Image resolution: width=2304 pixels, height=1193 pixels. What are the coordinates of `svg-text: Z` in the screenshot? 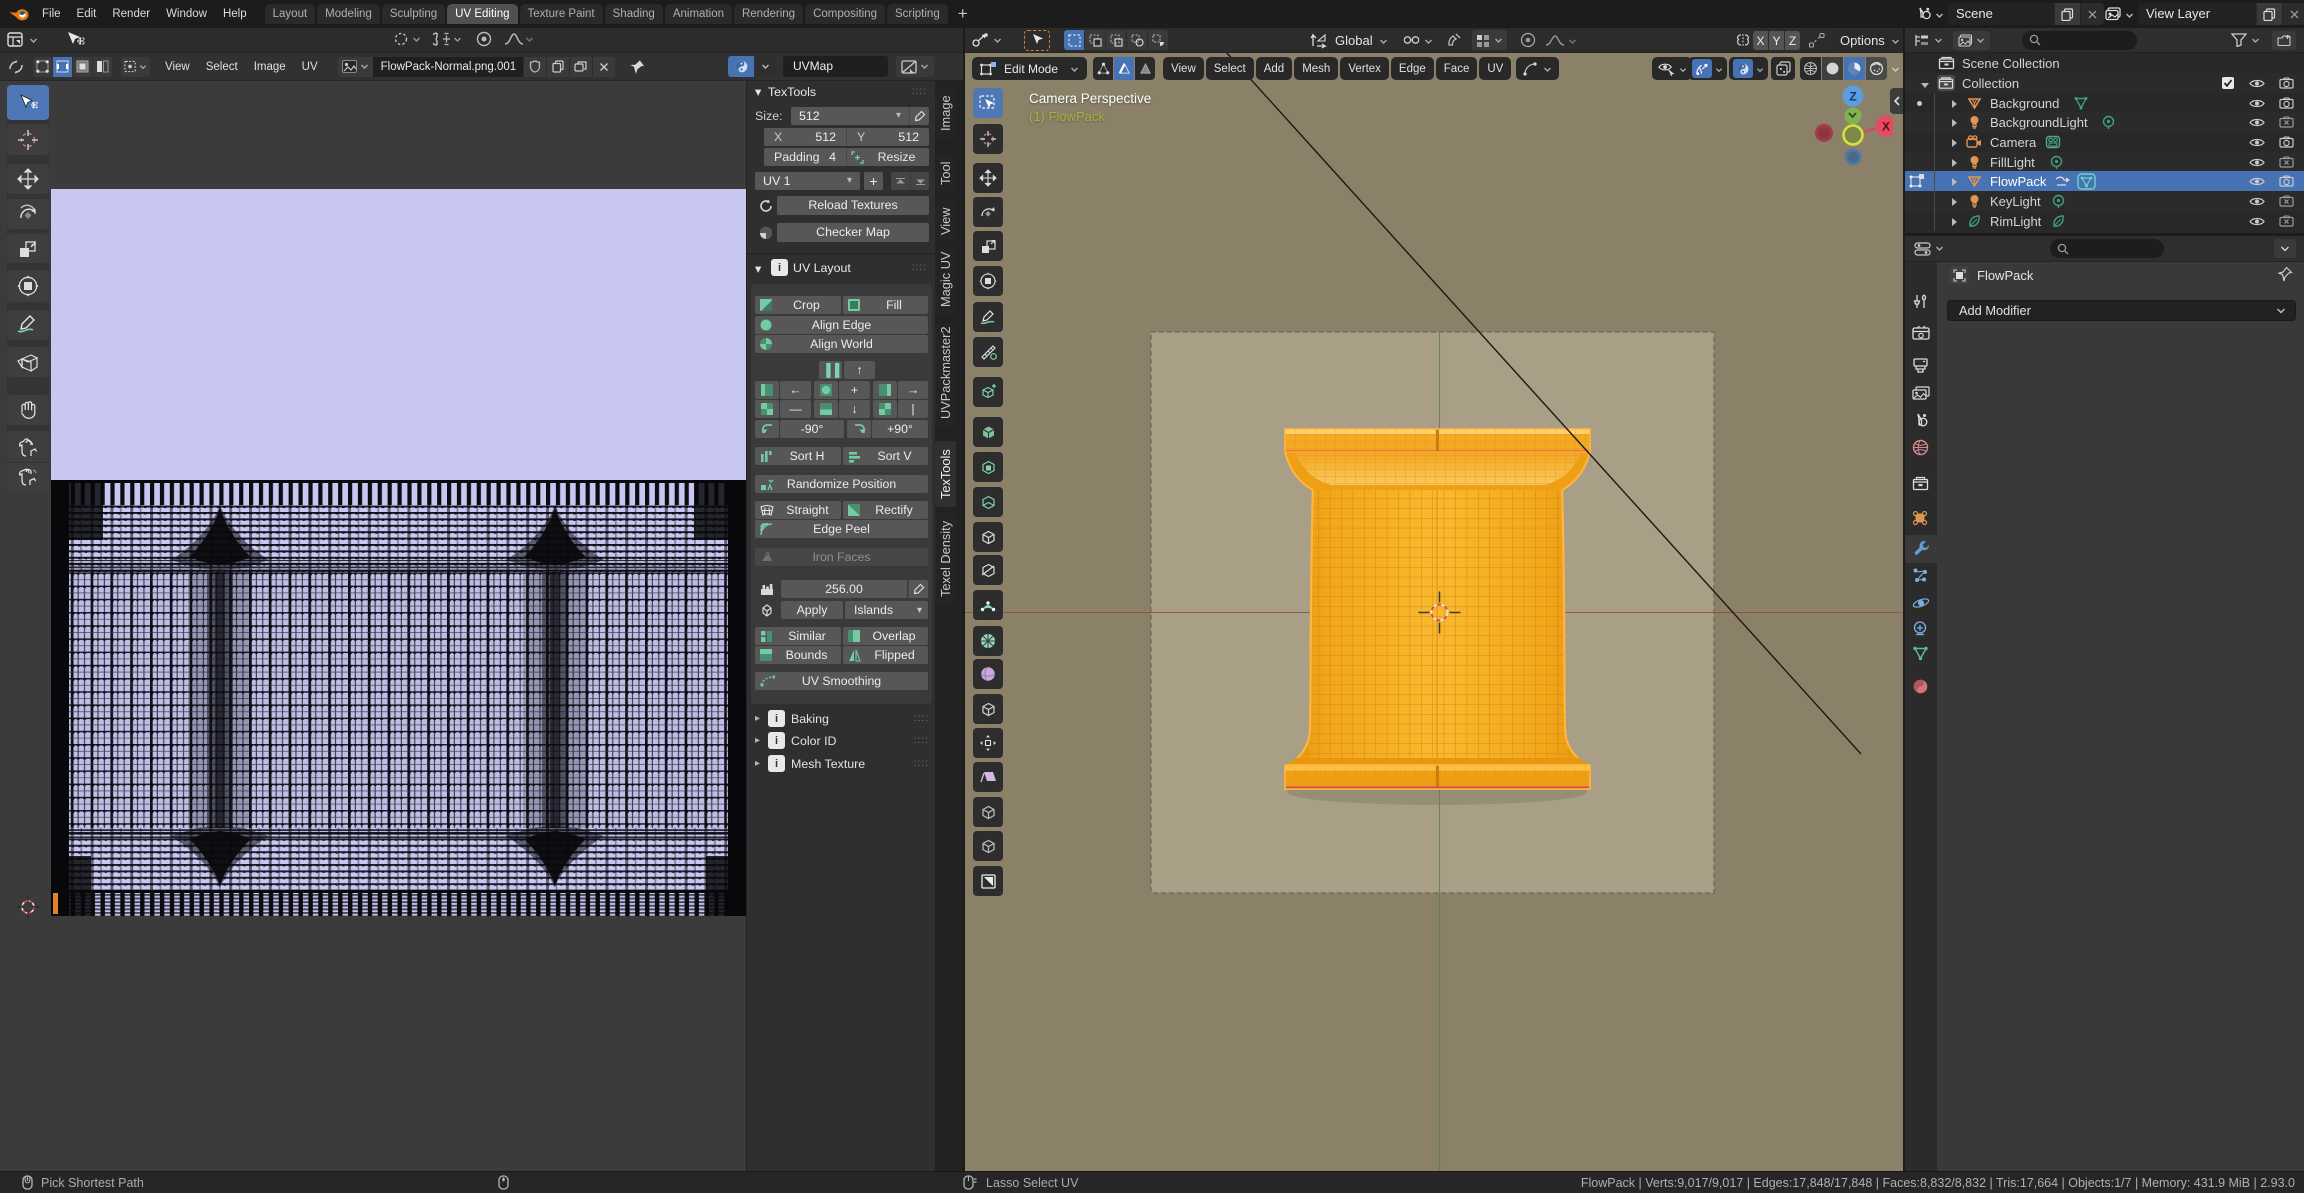 It's located at (1852, 97).